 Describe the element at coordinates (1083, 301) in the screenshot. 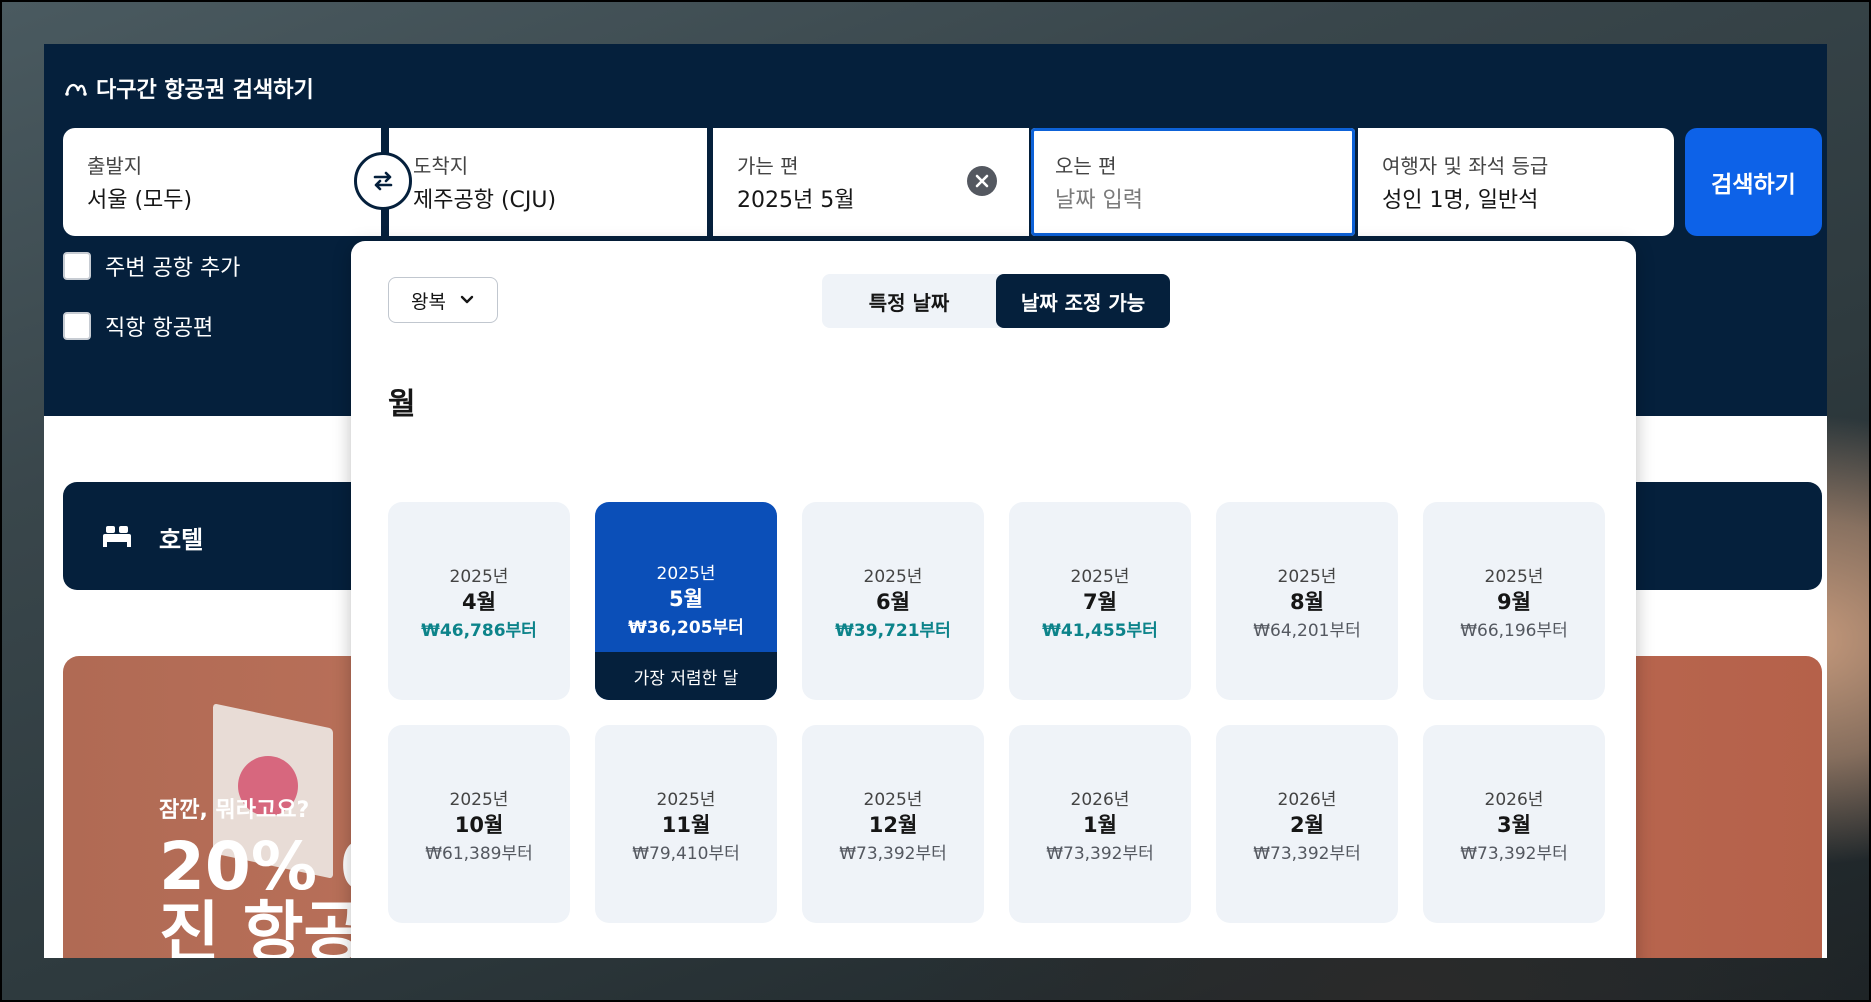

I see `tab-flexible-date: 날짜 조정 가능` at that location.